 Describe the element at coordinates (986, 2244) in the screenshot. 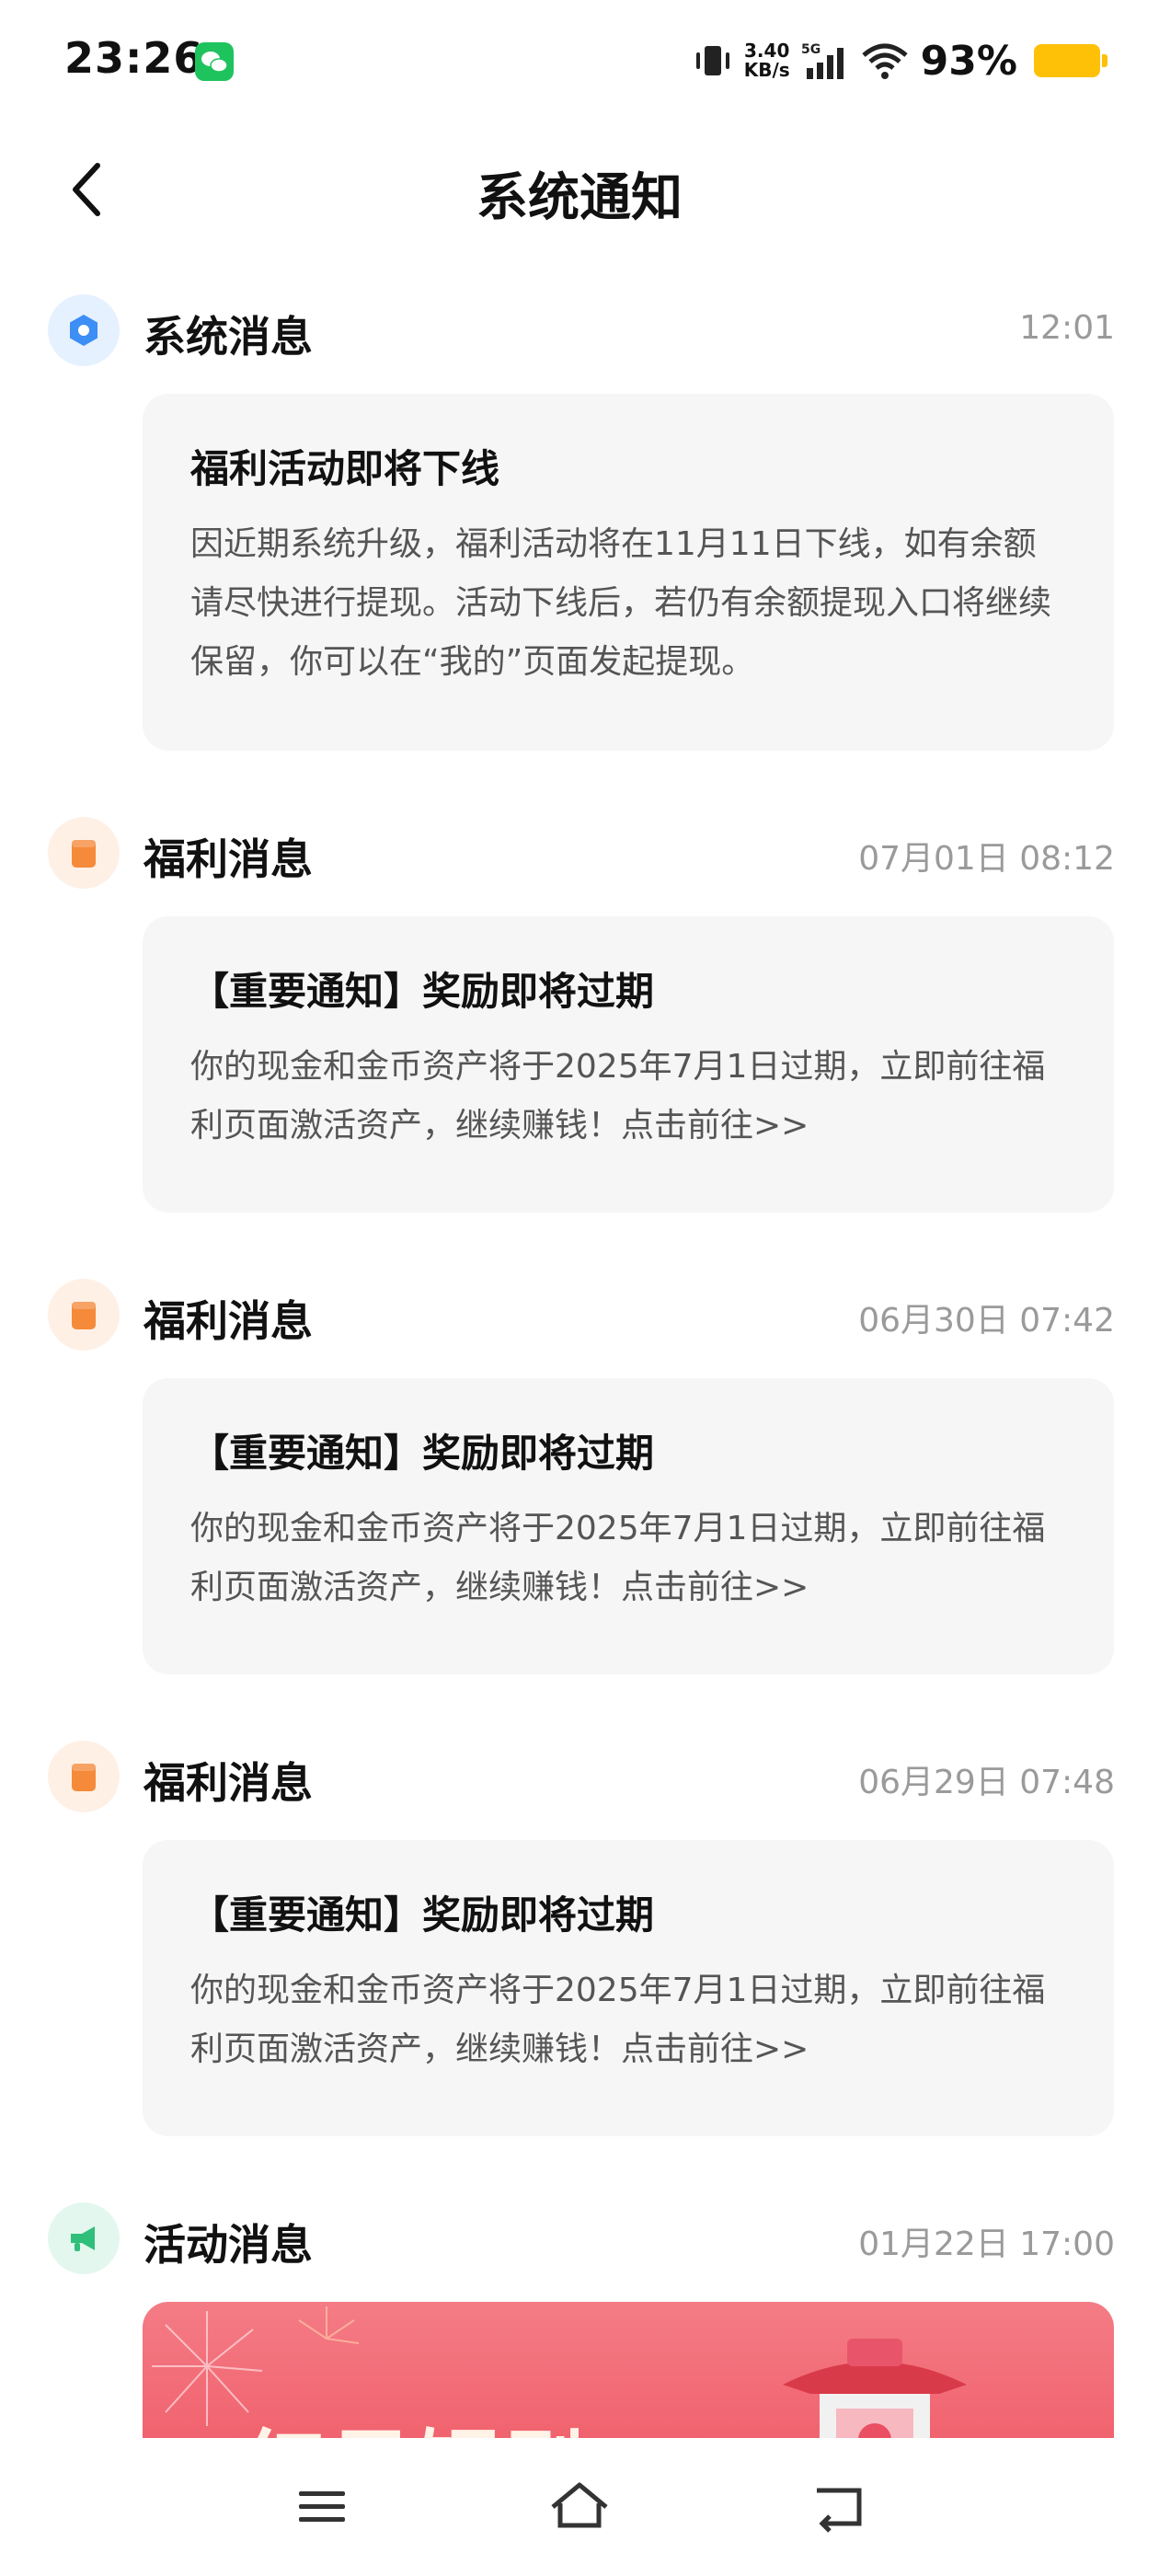

I see `message-time: 01月22日 17:00` at that location.